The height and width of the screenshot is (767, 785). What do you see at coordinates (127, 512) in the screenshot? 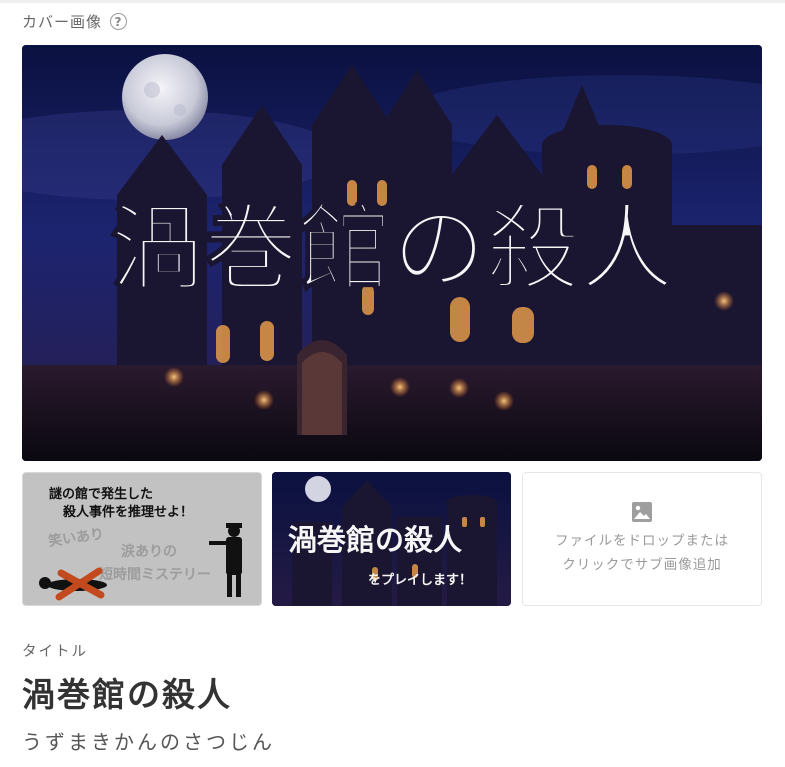
I see `sub1-text-line2: 殺人事件を推理せよ！` at bounding box center [127, 512].